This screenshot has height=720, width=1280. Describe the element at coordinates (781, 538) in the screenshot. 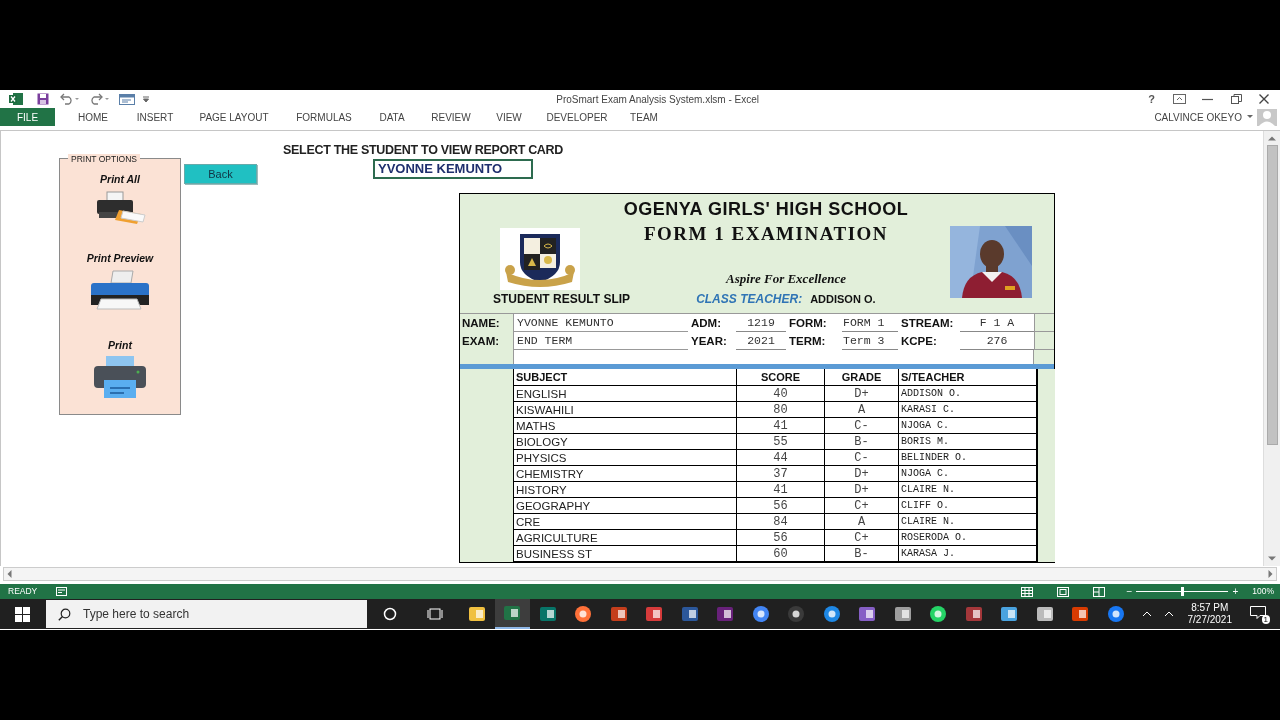

I see `table-cell: 56` at that location.